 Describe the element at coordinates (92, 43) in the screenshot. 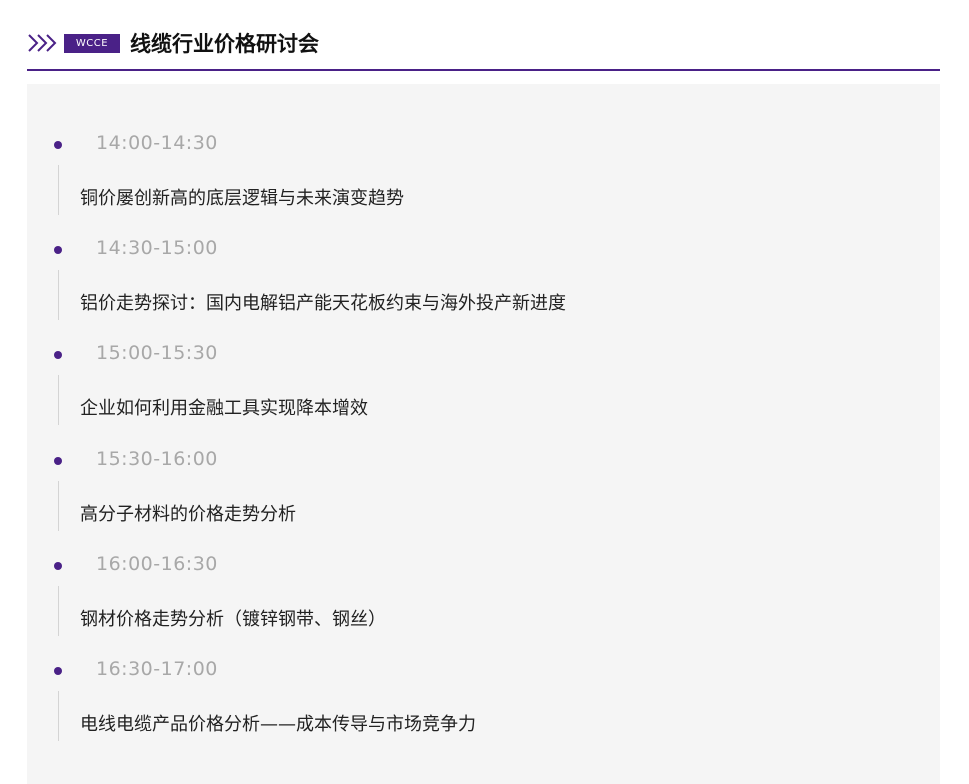

I see `wcce-badge: WCCE` at that location.